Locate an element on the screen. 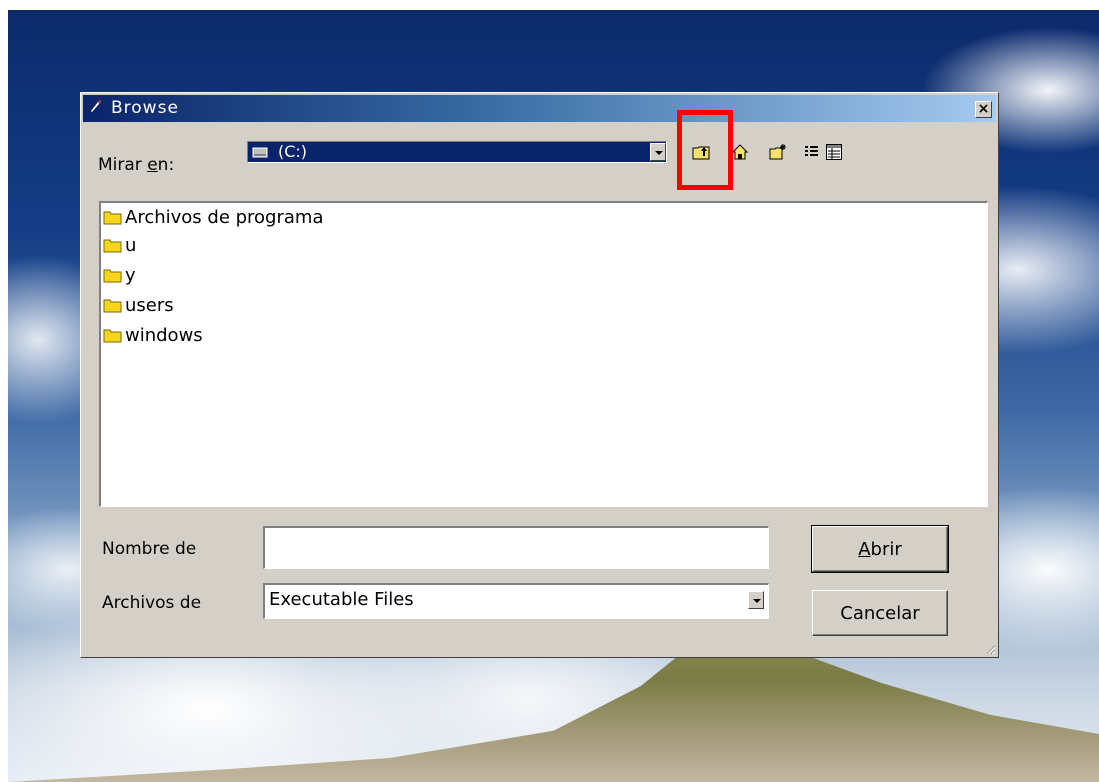  open-button: Abrir is located at coordinates (880, 549).